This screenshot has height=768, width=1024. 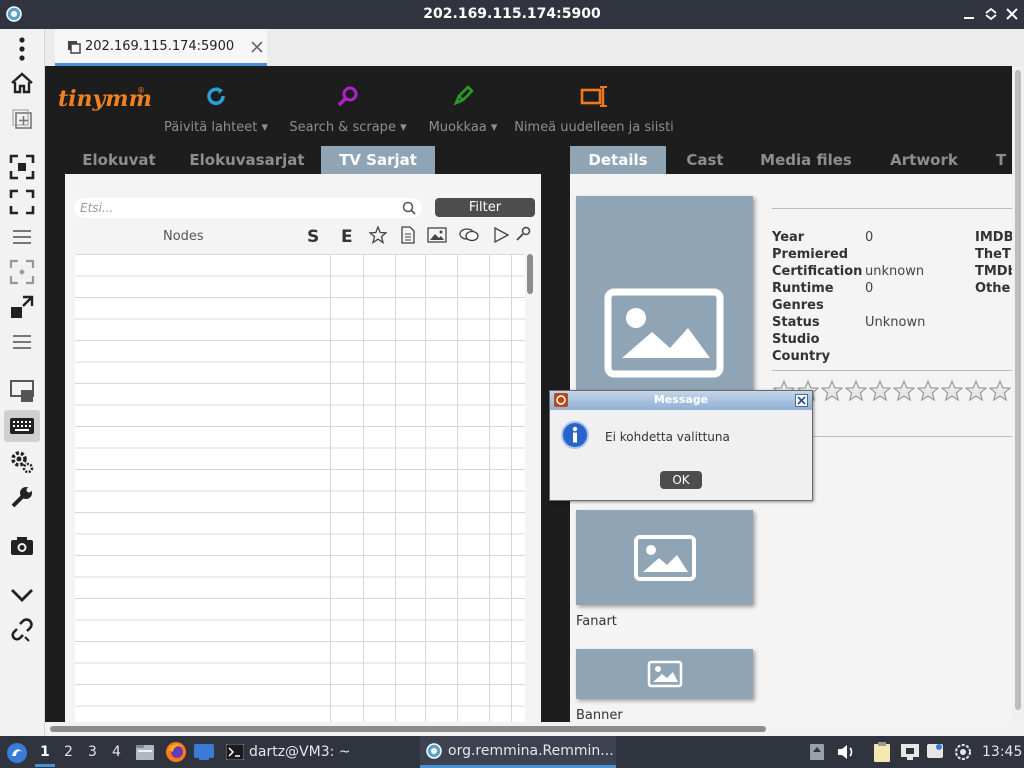 I want to click on power-settings-icon, so click(x=963, y=752).